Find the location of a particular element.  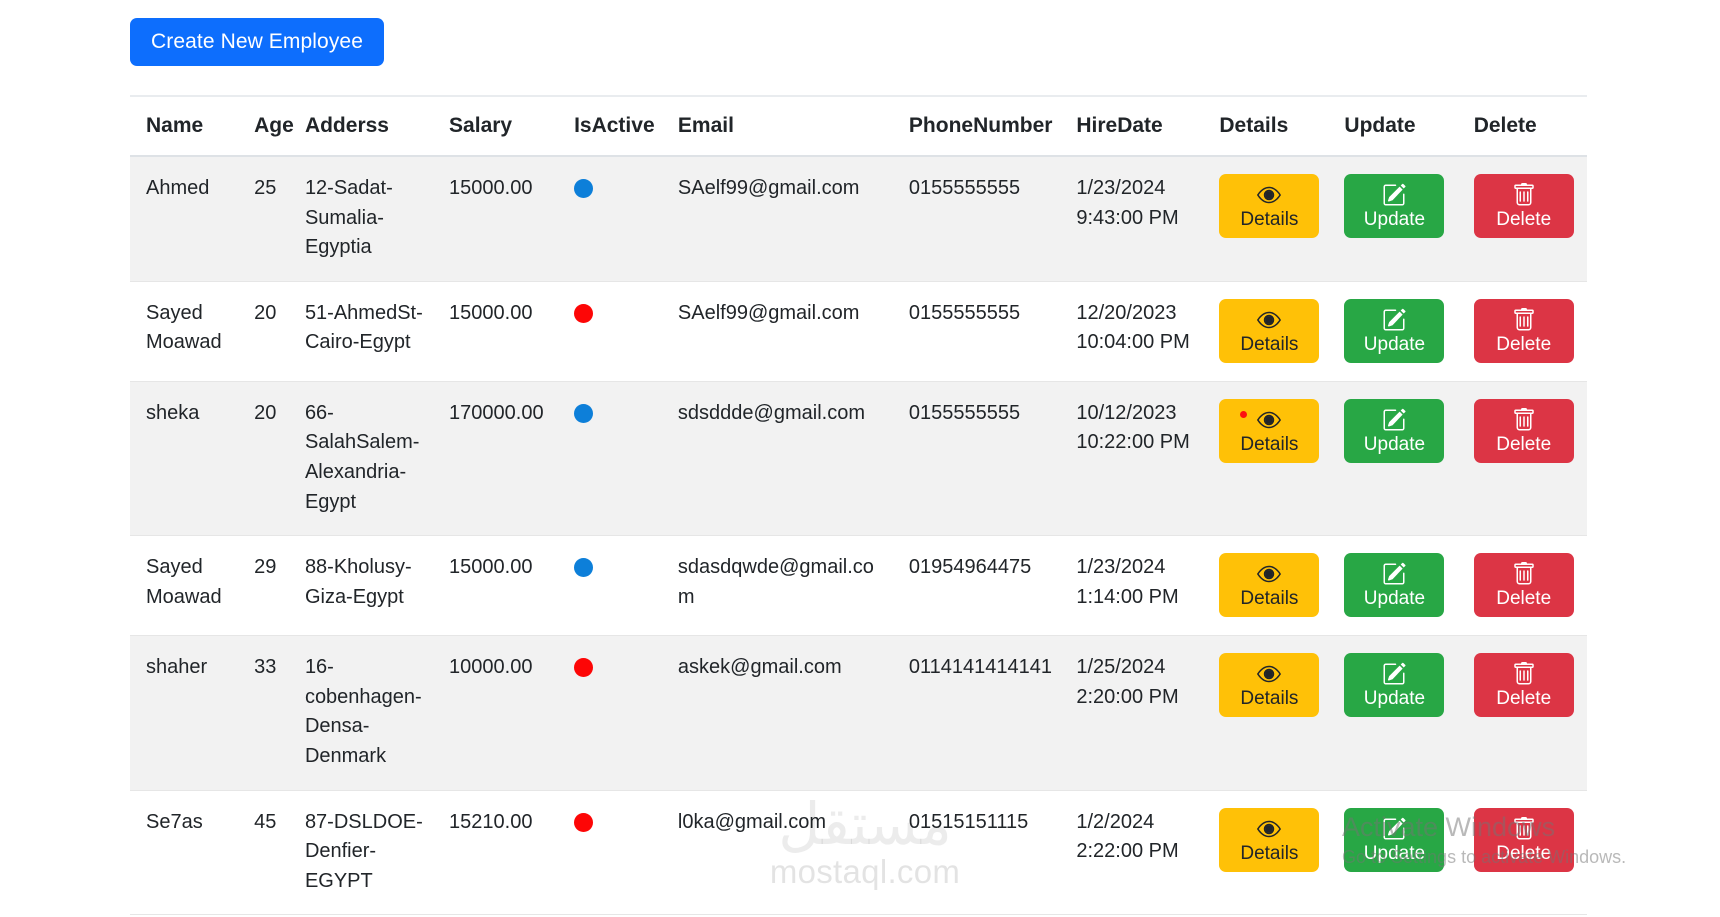

cell-email: askek@gmail.com is located at coordinates (777, 713).